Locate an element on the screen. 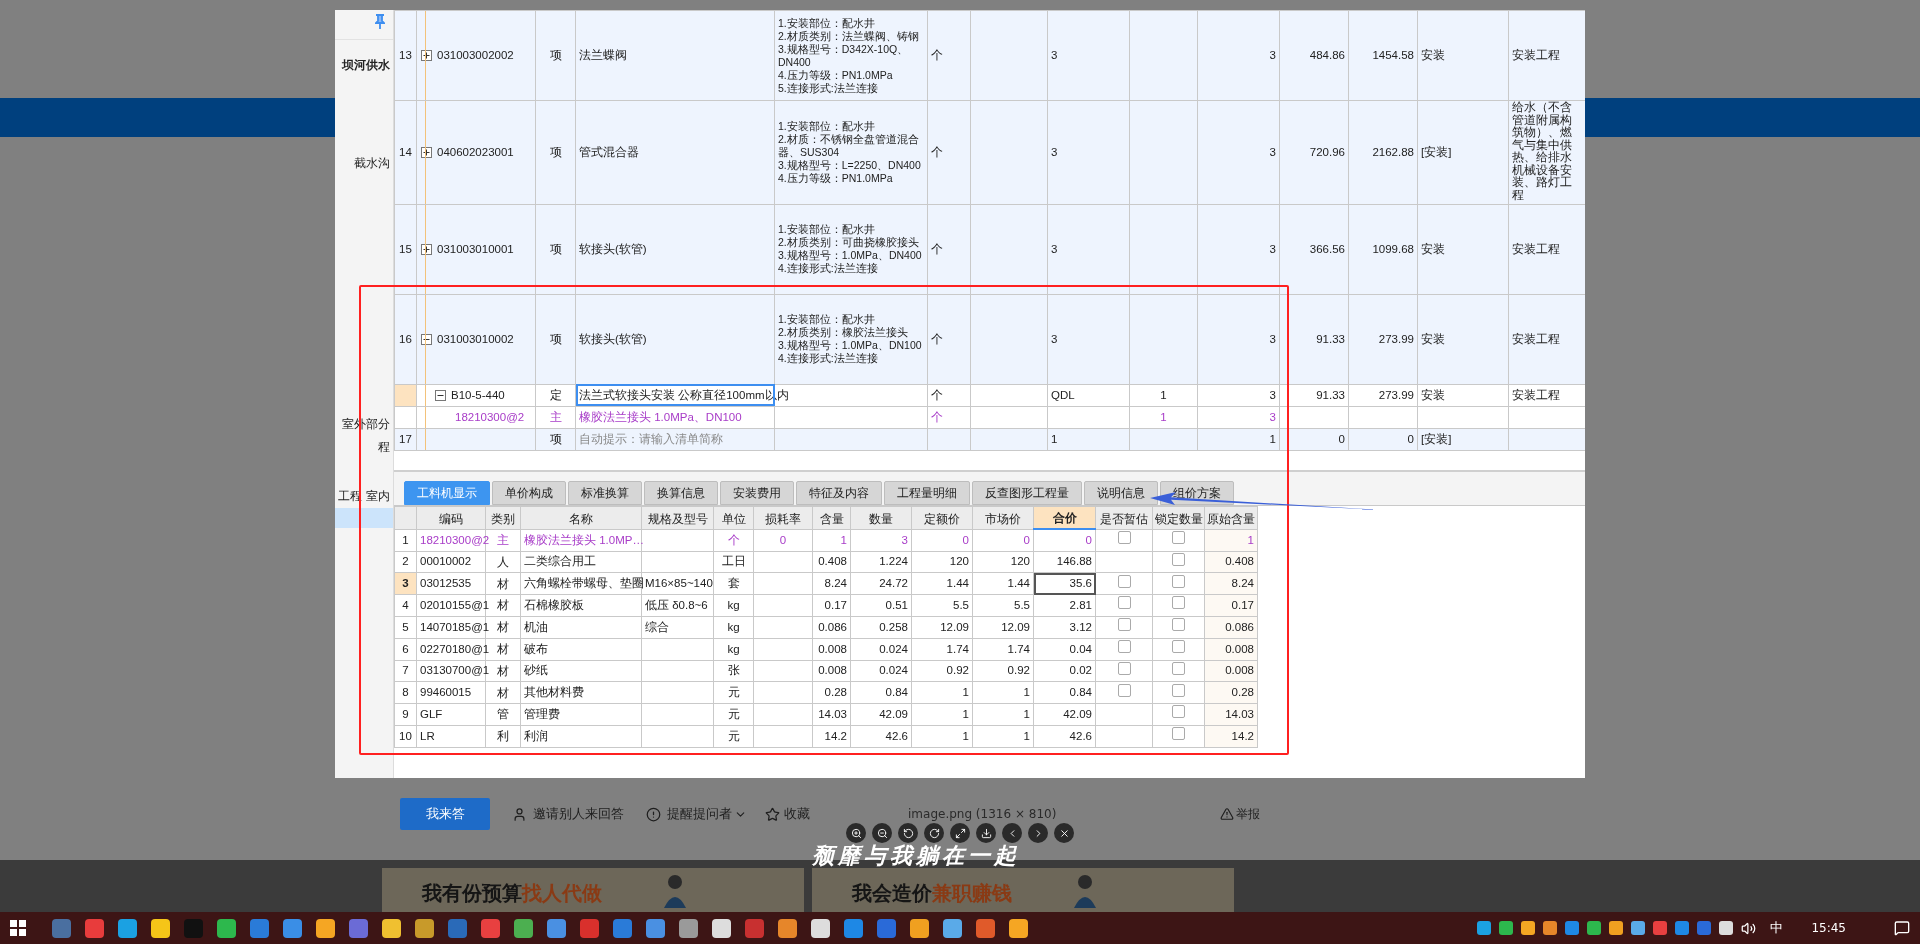 This screenshot has width=1920, height=944. column-header: 名称 is located at coordinates (581, 518).